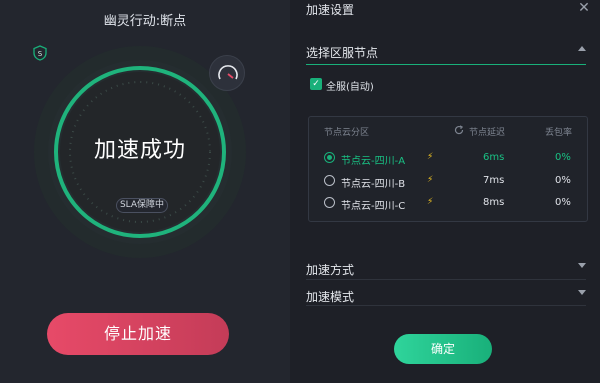 This screenshot has width=600, height=383. I want to click on node-name: 节点云-四川-C, so click(373, 206).